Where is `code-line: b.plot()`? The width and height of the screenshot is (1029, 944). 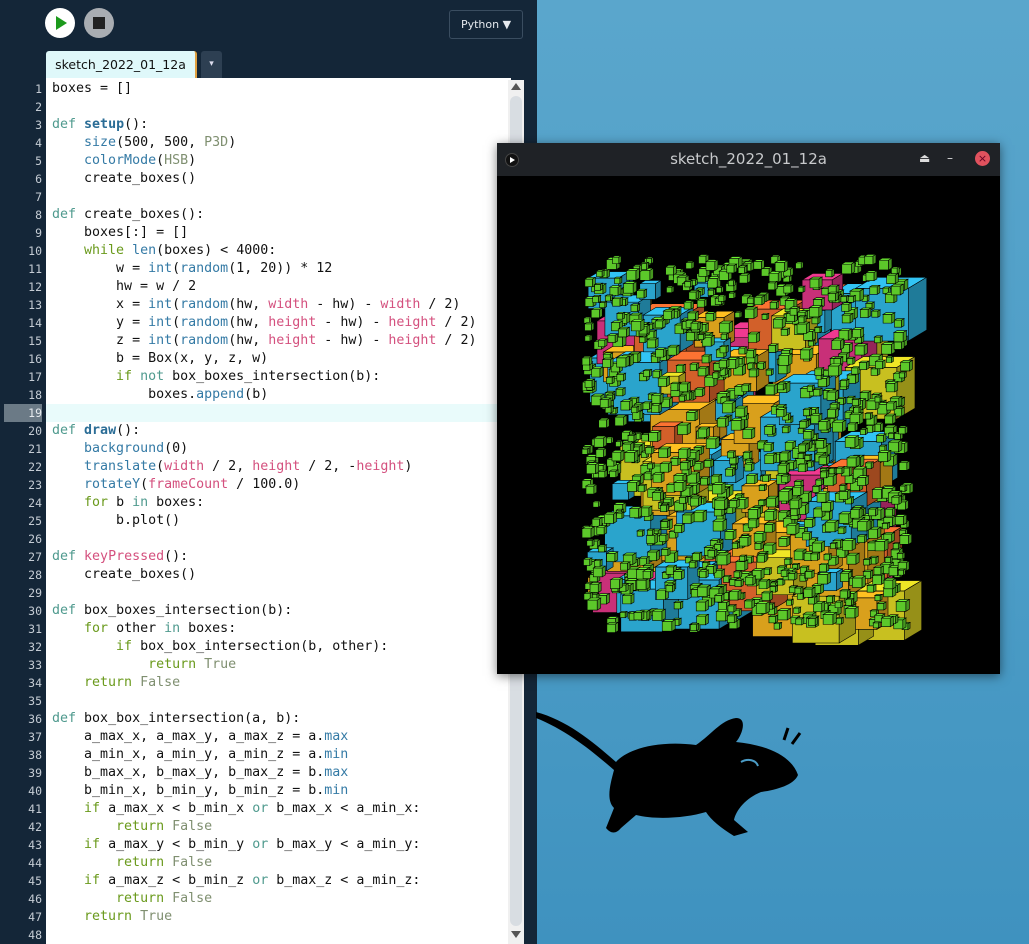 code-line: b.plot() is located at coordinates (116, 521).